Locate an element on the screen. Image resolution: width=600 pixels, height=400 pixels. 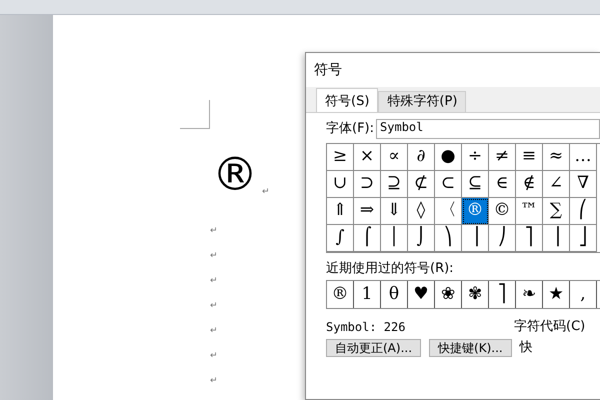
field-label: 字体(F): is located at coordinates (350, 128).